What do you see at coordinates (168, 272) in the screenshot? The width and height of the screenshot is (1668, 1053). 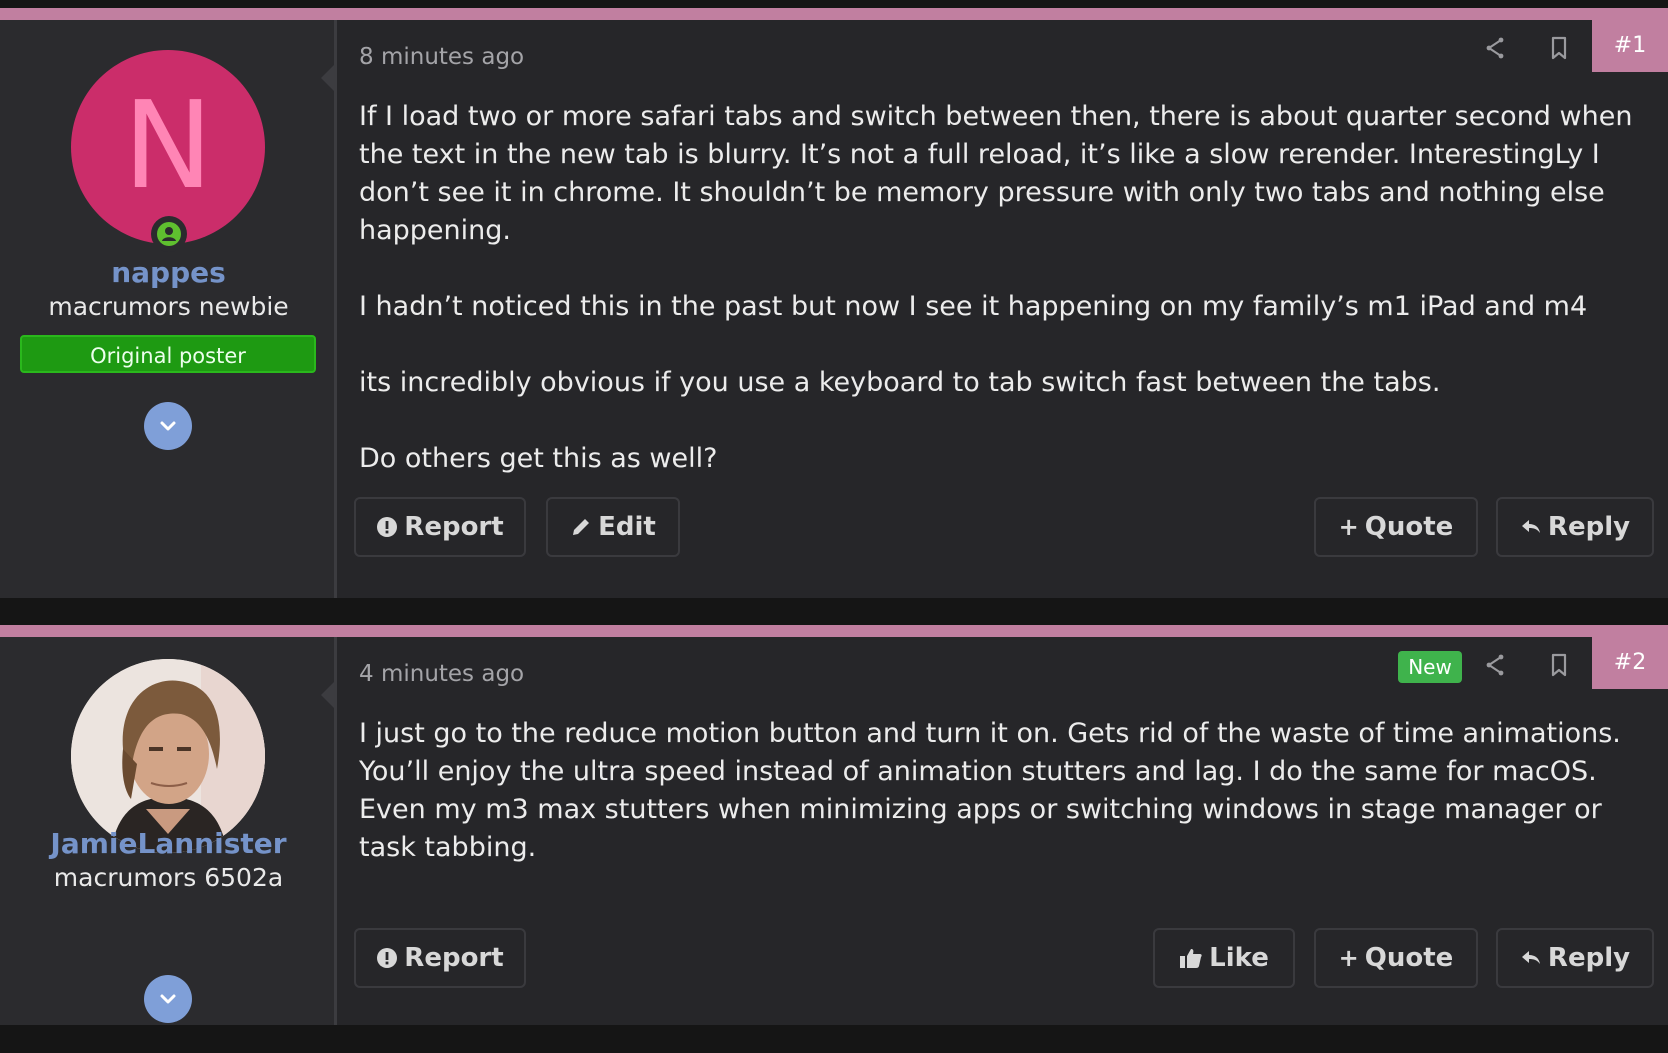 I see `author-username: nappes` at bounding box center [168, 272].